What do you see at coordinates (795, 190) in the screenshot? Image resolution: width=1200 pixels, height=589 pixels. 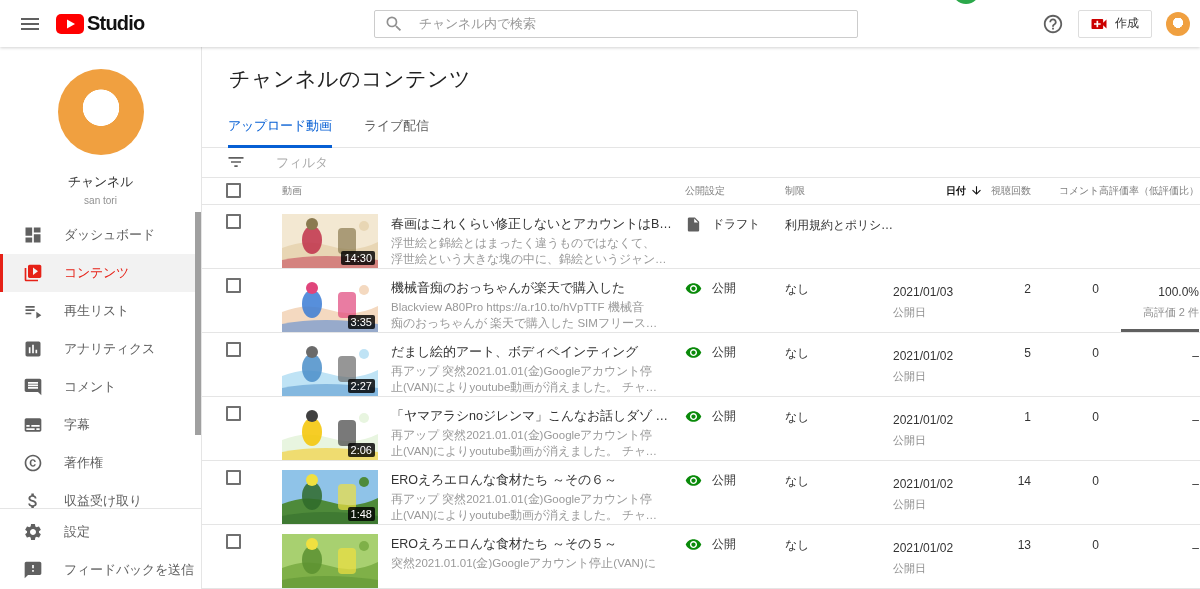 I see `column-header: 制限` at bounding box center [795, 190].